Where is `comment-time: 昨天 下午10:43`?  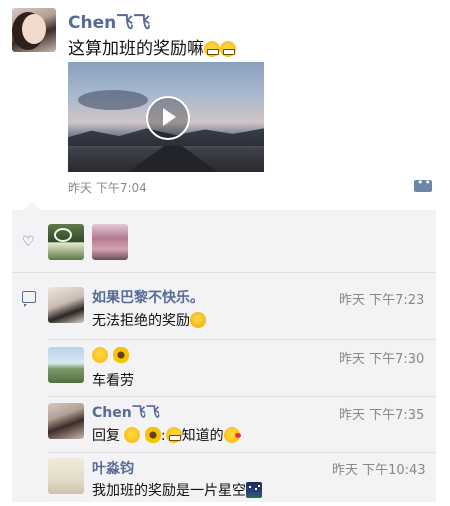 comment-time: 昨天 下午10:43 is located at coordinates (379, 470).